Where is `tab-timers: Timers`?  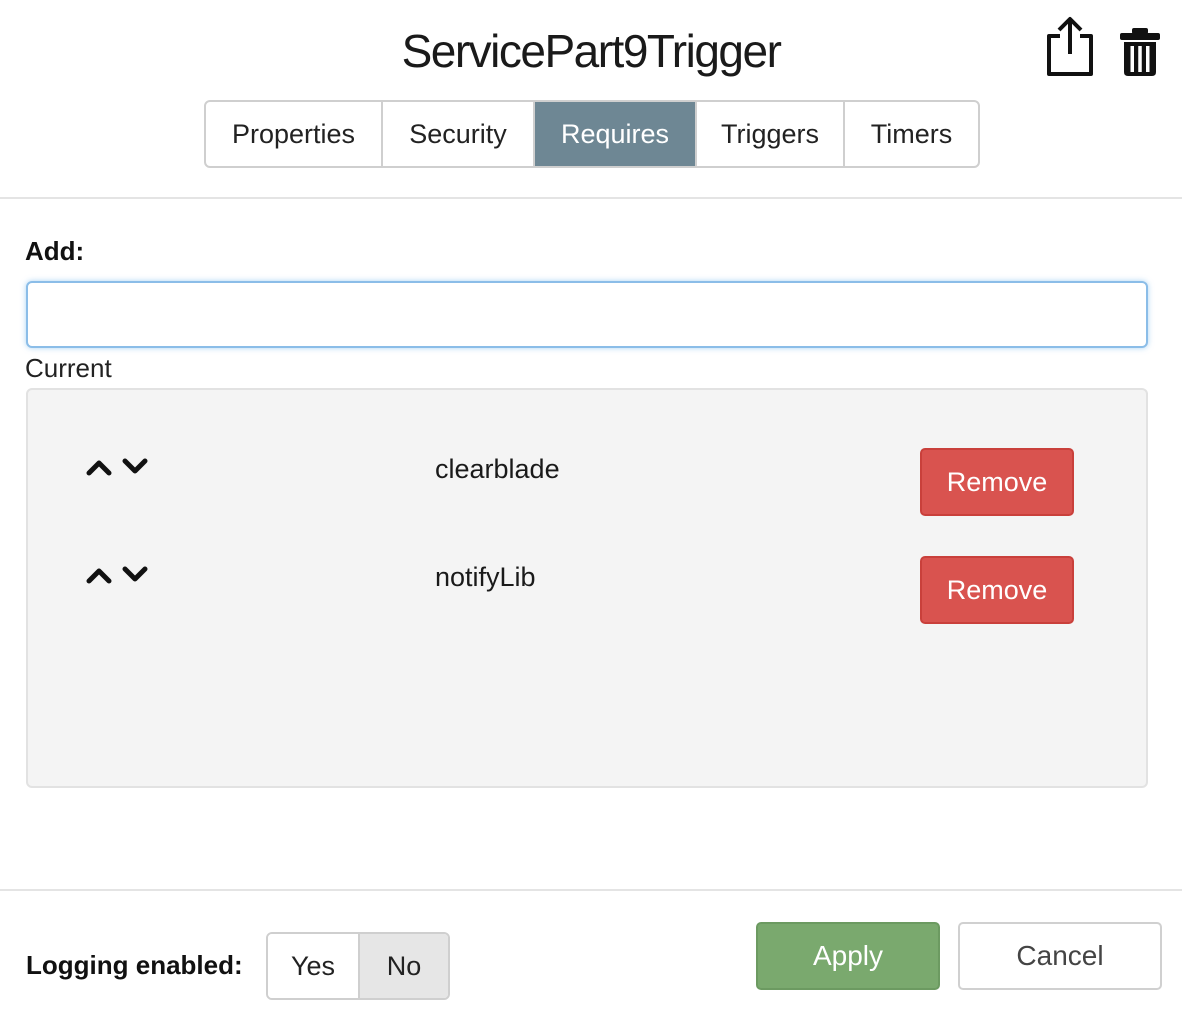
tab-timers: Timers is located at coordinates (911, 134).